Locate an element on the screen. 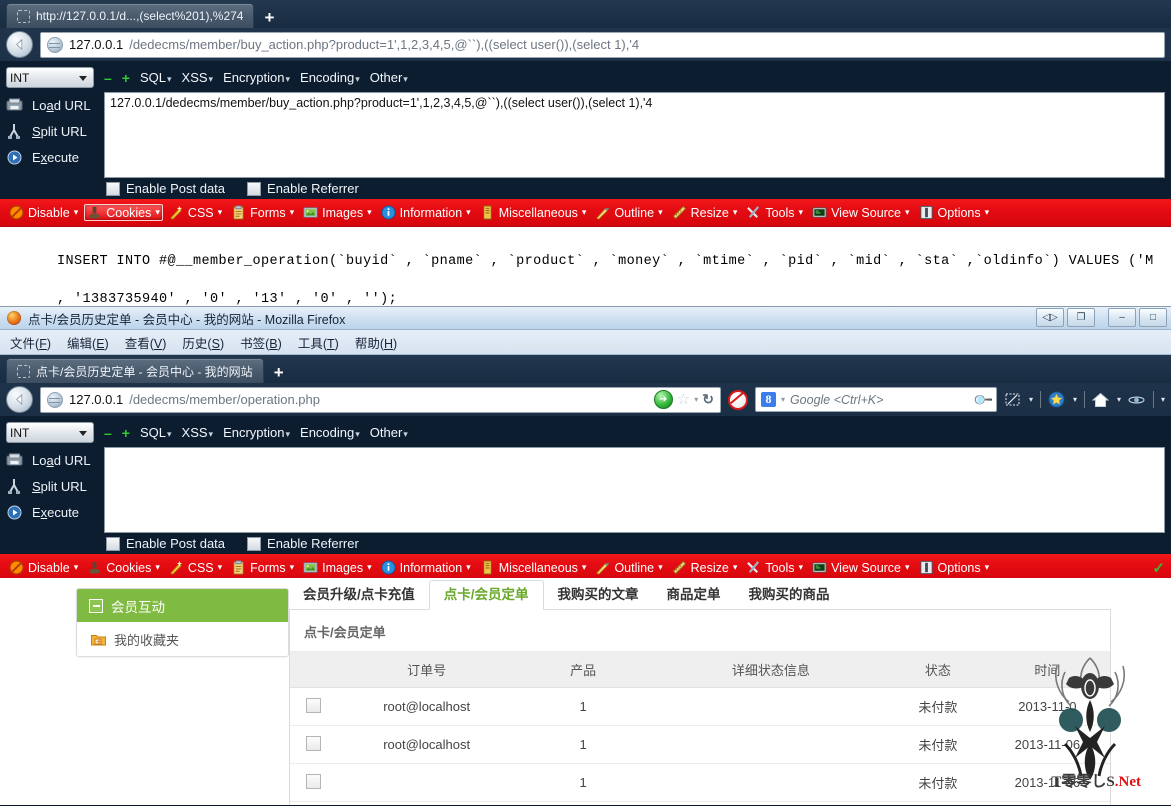  sidebar-item-favorites: 我的收藏夹 is located at coordinates (182, 639).